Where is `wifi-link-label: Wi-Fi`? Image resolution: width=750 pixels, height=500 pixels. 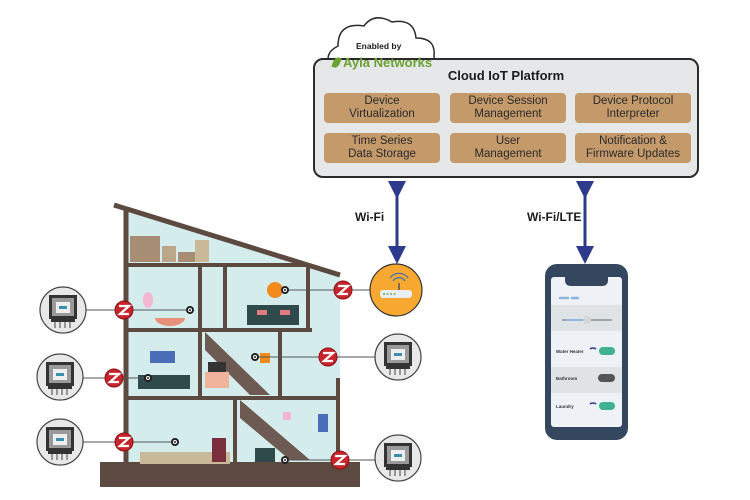 wifi-link-label: Wi-Fi is located at coordinates (370, 217).